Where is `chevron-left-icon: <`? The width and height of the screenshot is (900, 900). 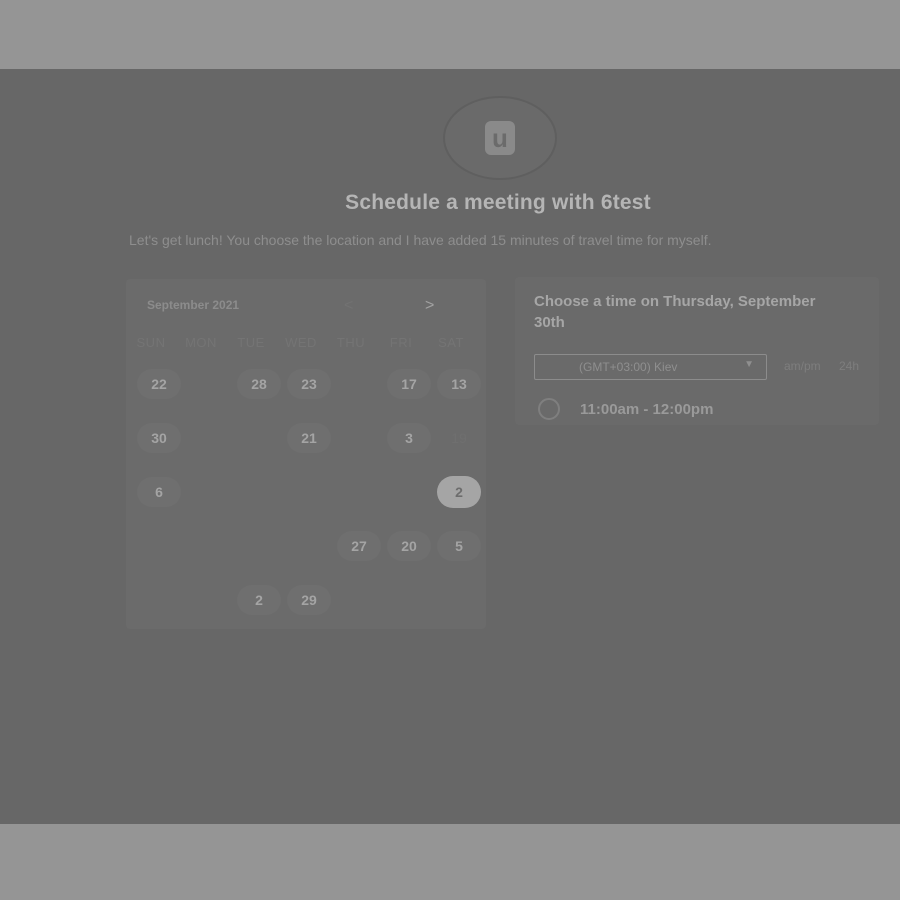 chevron-left-icon: < is located at coordinates (349, 305).